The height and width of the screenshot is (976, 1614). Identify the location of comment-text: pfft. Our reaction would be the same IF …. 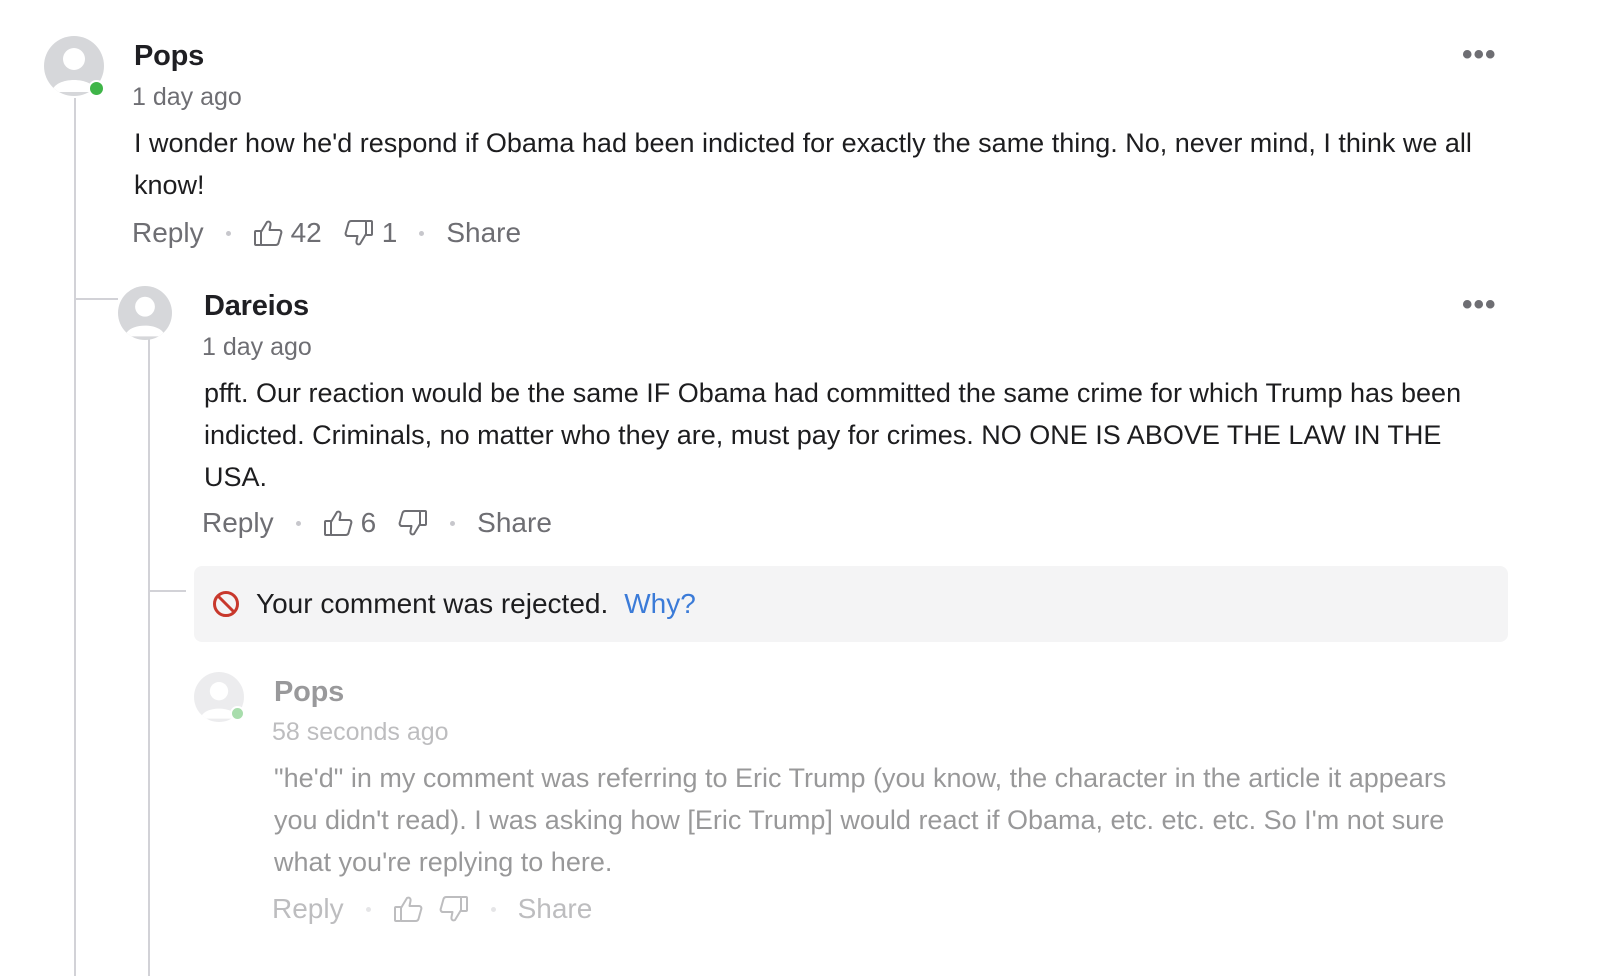
(833, 435).